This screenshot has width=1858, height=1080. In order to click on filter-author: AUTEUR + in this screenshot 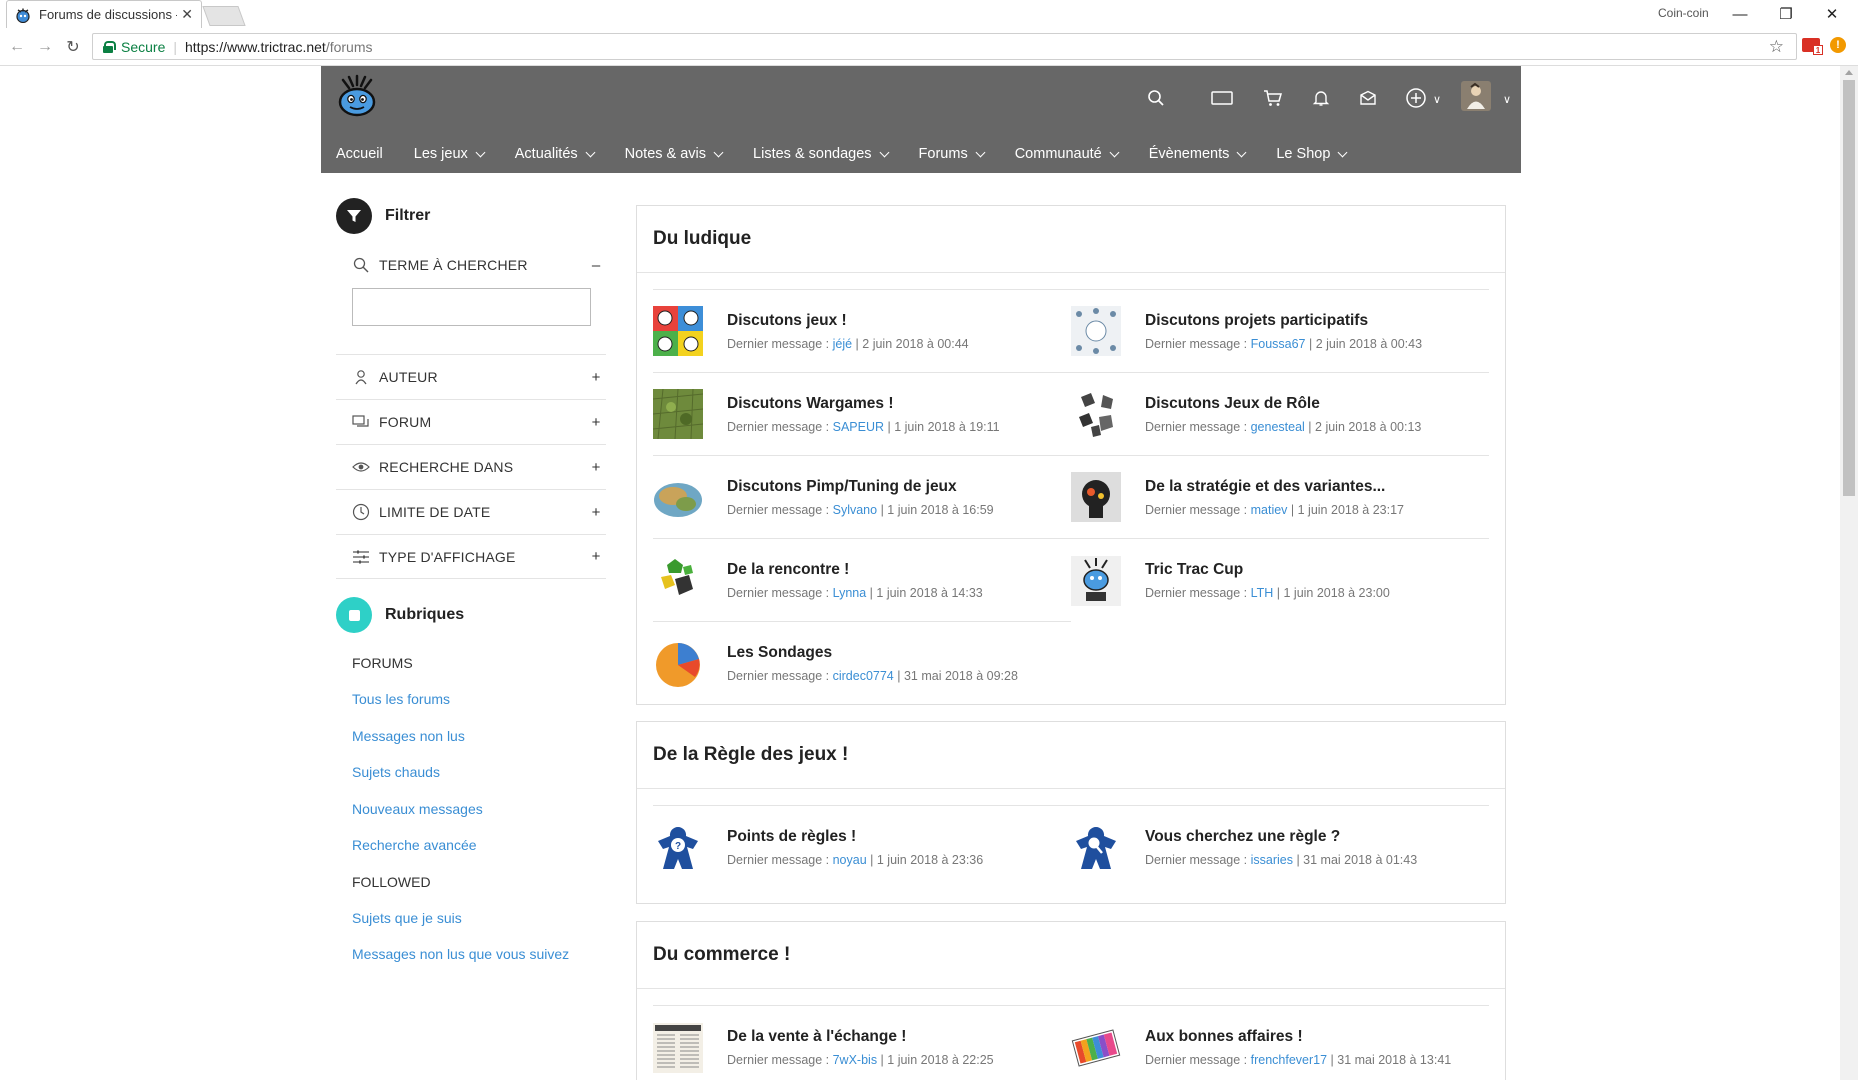, I will do `click(471, 376)`.